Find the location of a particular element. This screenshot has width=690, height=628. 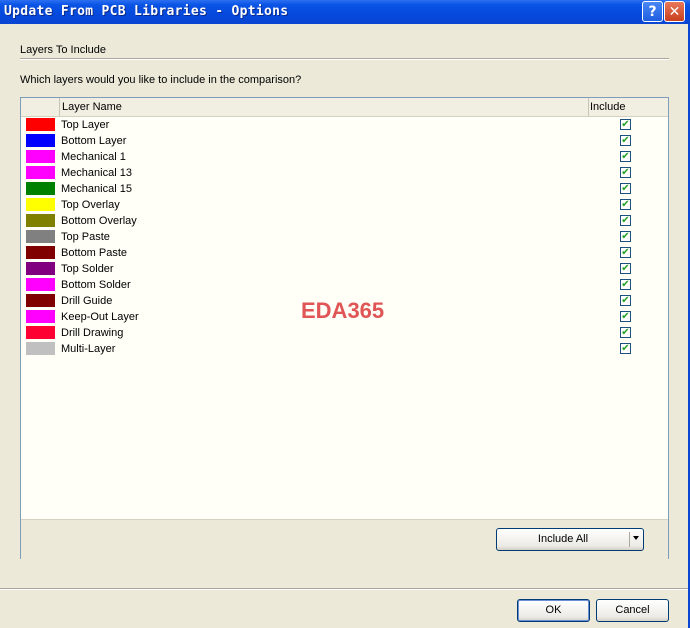

layer-name: Drill Guide is located at coordinates (87, 301).